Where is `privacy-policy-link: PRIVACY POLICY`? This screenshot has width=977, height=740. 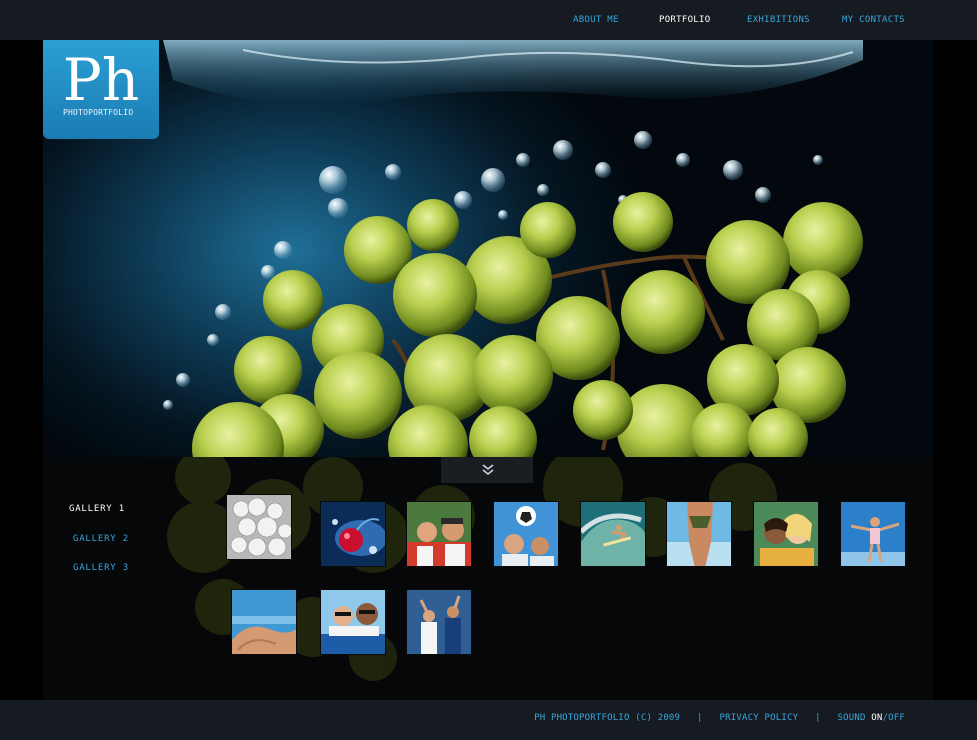
privacy-policy-link: PRIVACY POLICY is located at coordinates (759, 718).